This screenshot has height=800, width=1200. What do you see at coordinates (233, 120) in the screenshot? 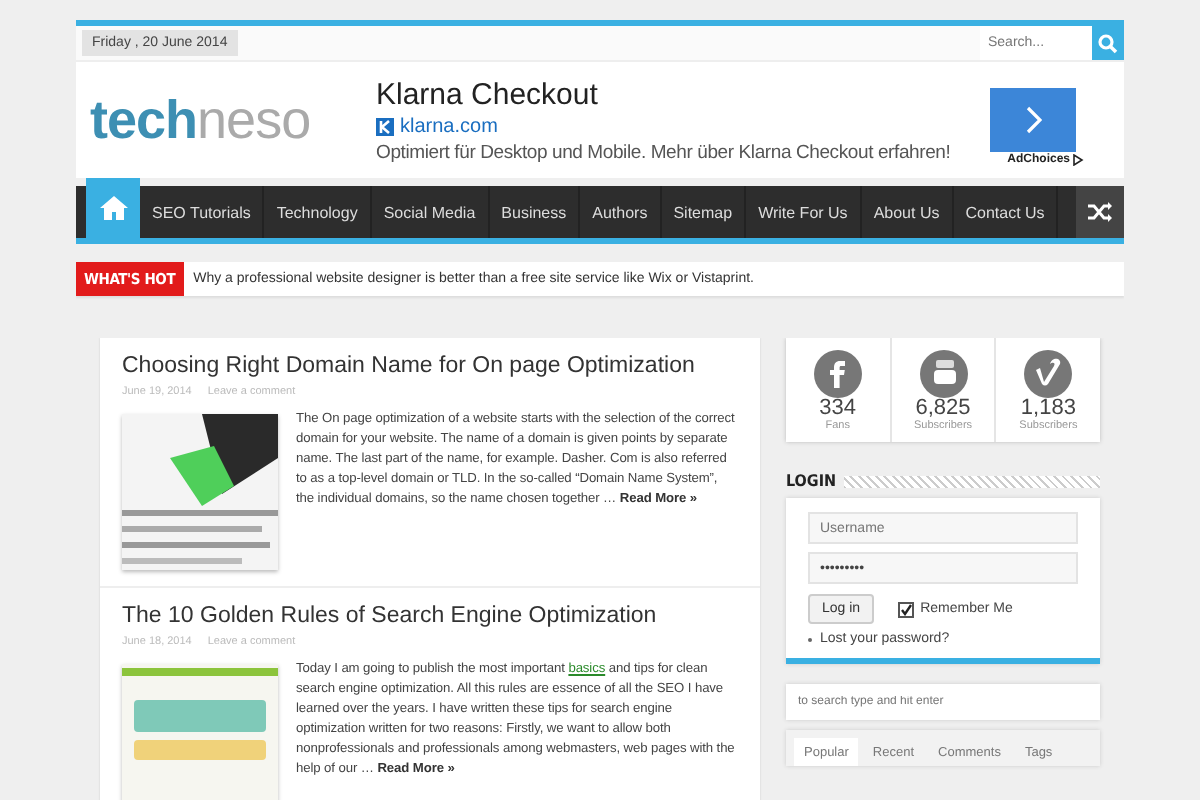
I see `site-logo: techneso` at bounding box center [233, 120].